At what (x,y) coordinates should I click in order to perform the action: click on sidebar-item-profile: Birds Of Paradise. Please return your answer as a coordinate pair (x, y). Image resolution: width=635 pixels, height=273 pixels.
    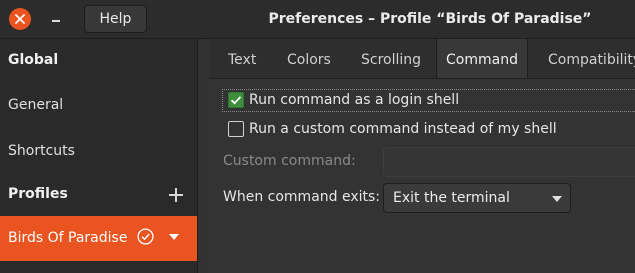
    Looking at the image, I should click on (98, 238).